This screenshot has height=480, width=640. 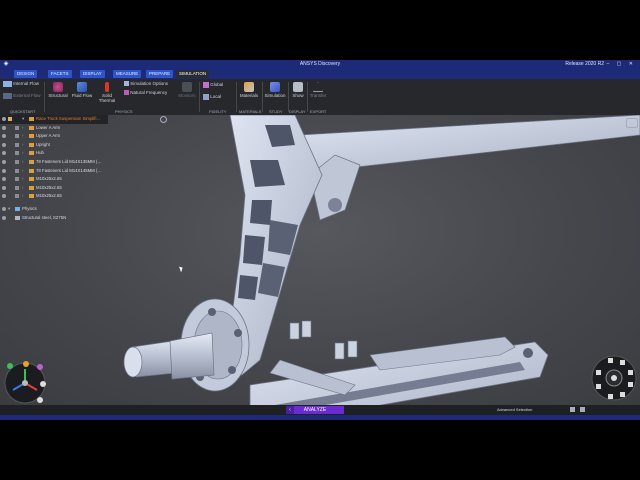 What do you see at coordinates (320, 417) in the screenshot?
I see `status-bar` at bounding box center [320, 417].